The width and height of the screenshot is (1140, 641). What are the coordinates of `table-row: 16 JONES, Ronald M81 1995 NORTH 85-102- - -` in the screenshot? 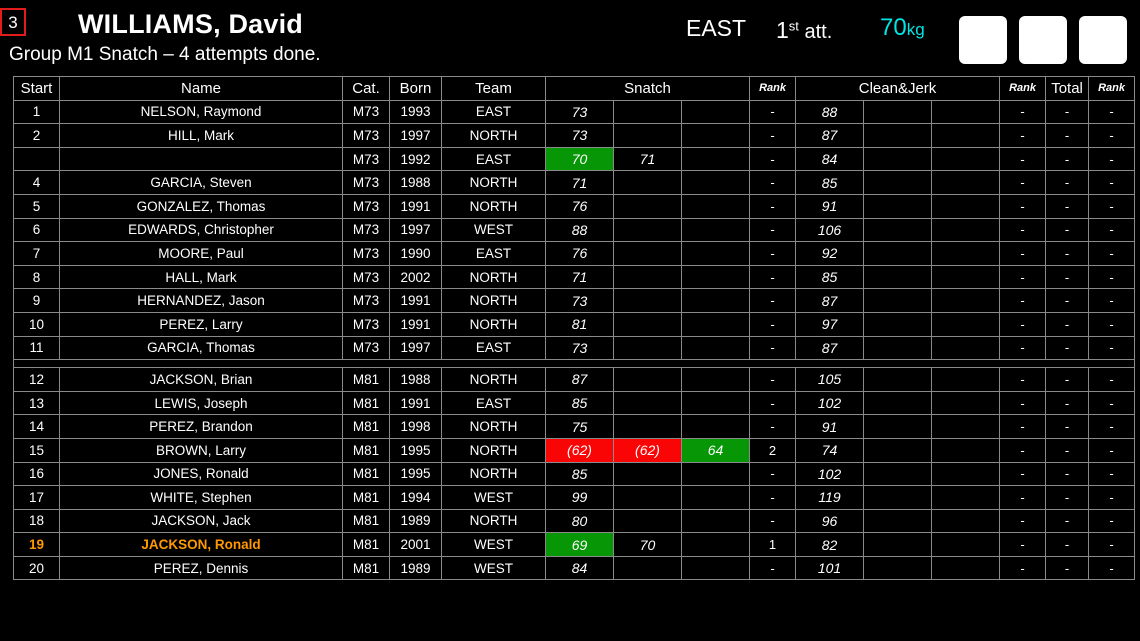 It's located at (574, 474).